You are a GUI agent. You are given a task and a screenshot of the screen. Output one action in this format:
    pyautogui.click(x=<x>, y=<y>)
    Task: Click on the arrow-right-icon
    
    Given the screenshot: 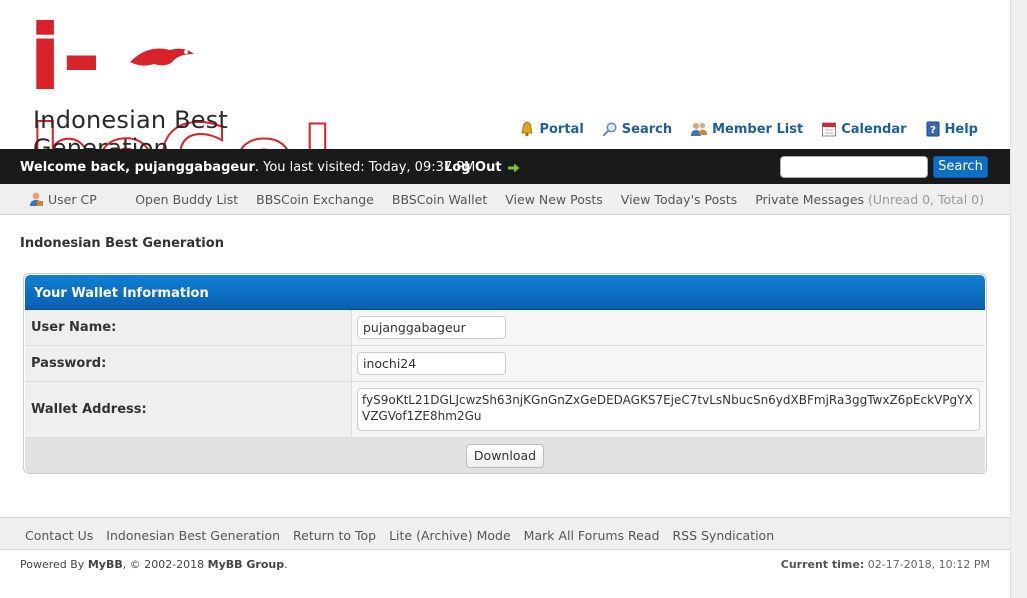 What is the action you would take?
    pyautogui.click(x=513, y=167)
    